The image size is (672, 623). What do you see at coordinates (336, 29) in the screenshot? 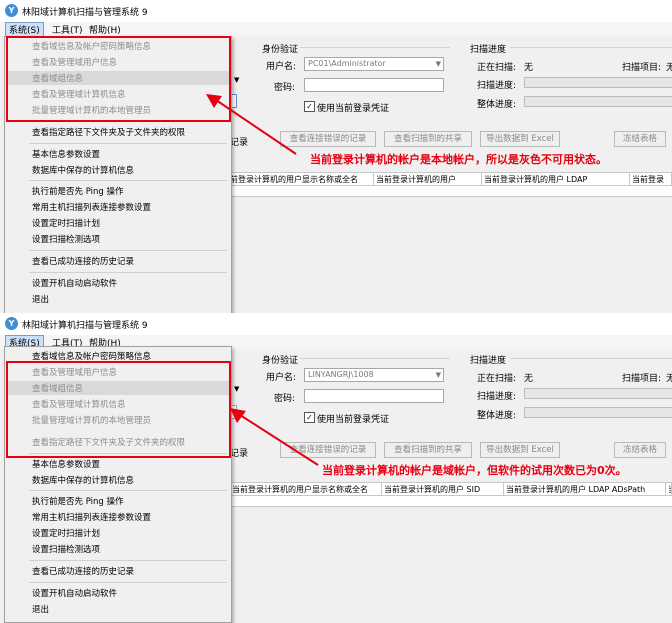
I see `menu-bar: 系统(S) 工具(T) 帮助(H)` at bounding box center [336, 29].